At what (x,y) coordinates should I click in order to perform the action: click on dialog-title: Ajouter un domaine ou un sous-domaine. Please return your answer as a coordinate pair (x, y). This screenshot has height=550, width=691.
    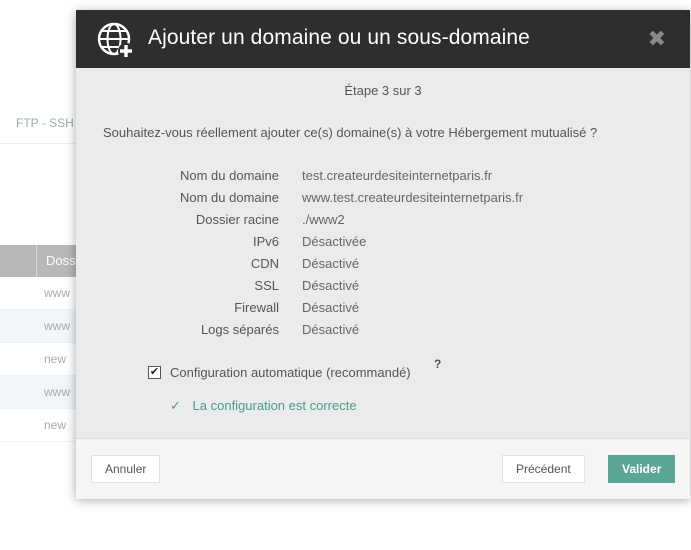
    Looking at the image, I should click on (339, 37).